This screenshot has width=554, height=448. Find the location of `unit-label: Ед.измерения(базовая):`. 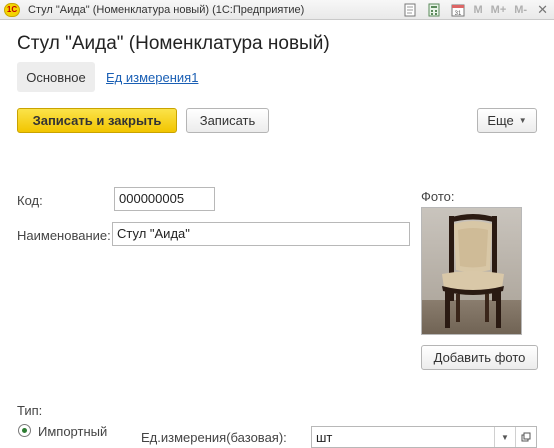

unit-label: Ед.измерения(базовая): is located at coordinates (214, 437).